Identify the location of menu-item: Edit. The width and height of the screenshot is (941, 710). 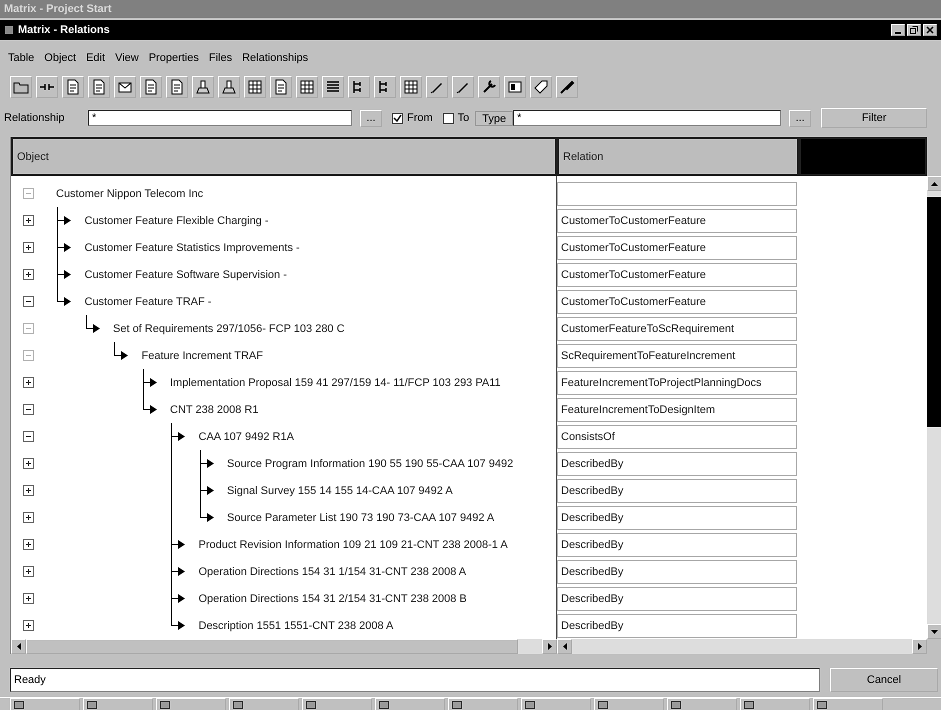
(96, 58).